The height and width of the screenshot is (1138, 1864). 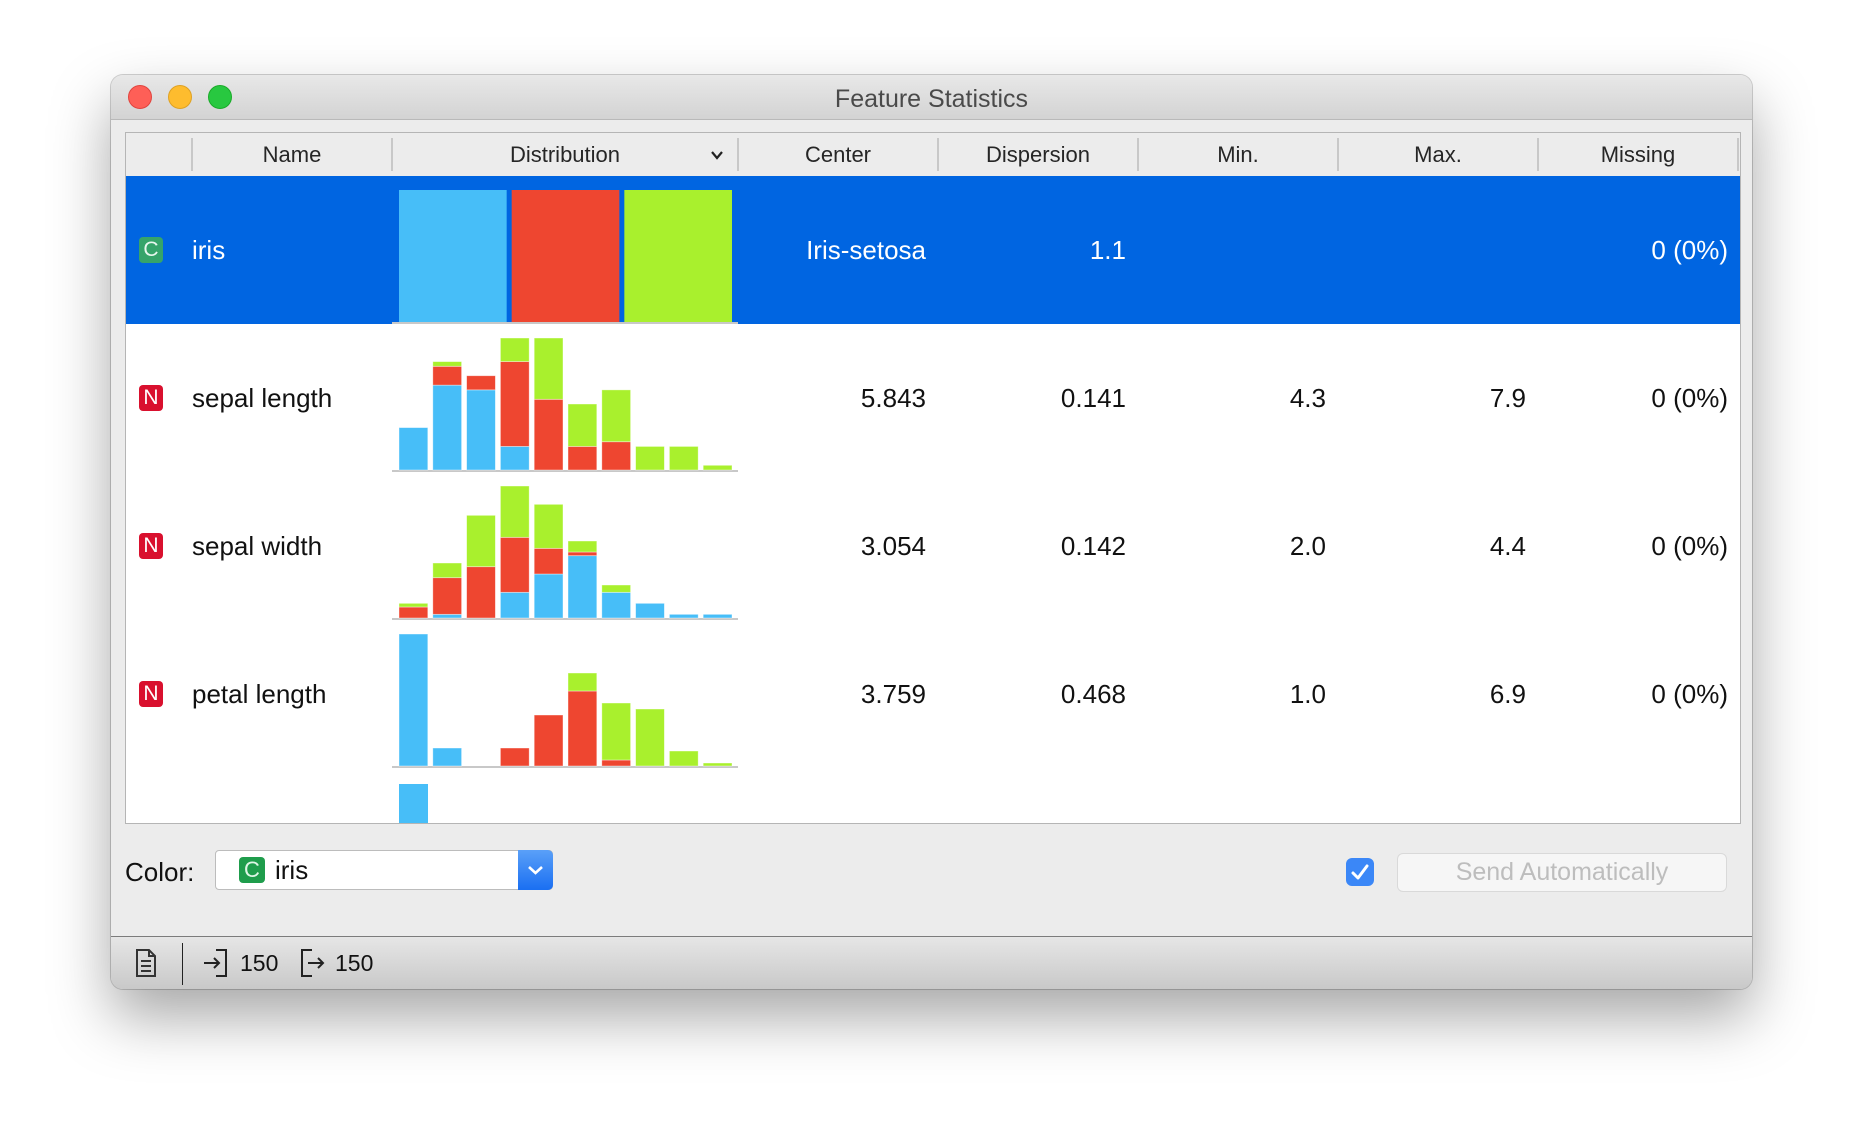 I want to click on send-automatically-checkbox, so click(x=1360, y=872).